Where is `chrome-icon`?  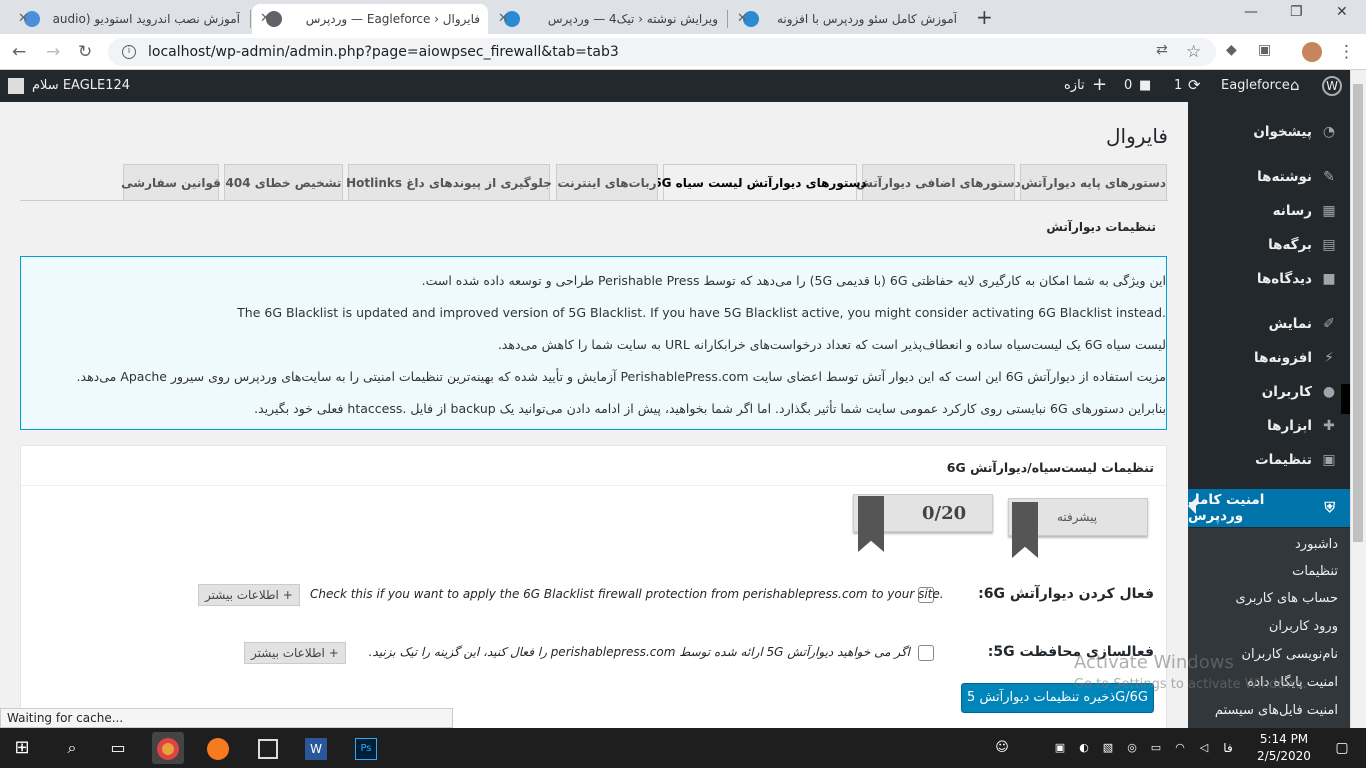
chrome-icon is located at coordinates (168, 748).